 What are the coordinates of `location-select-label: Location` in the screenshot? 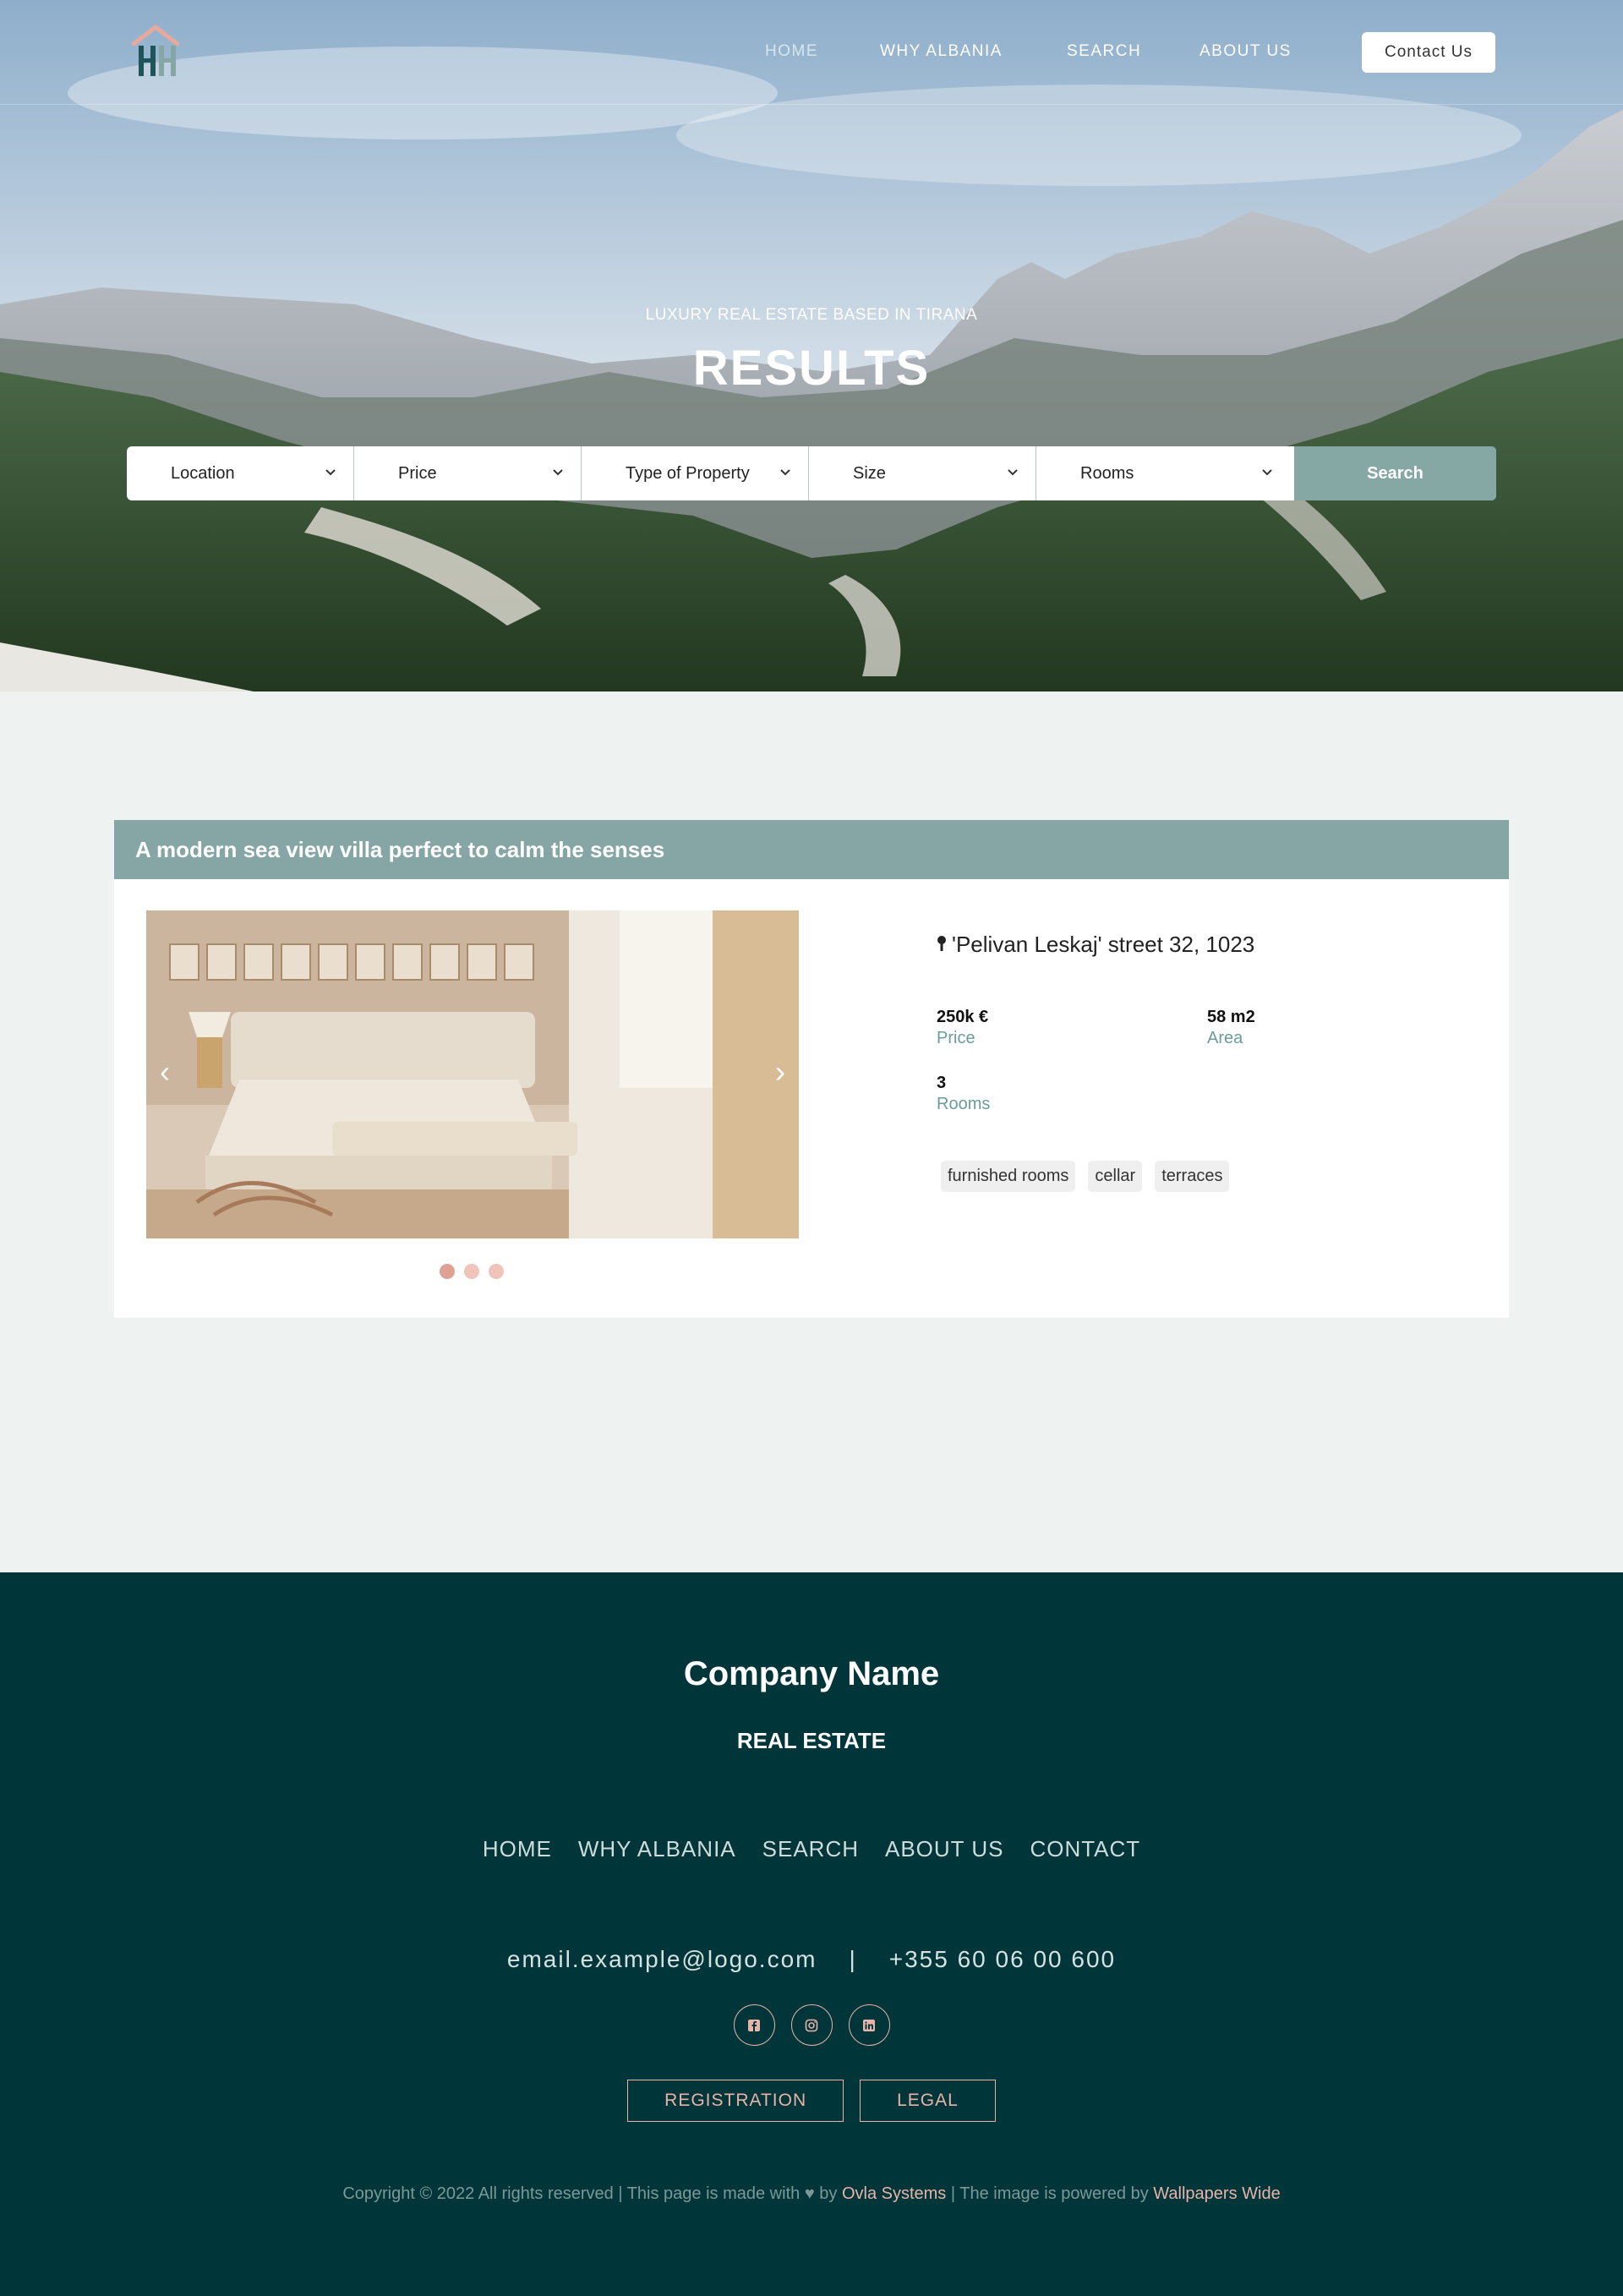 It's located at (203, 473).